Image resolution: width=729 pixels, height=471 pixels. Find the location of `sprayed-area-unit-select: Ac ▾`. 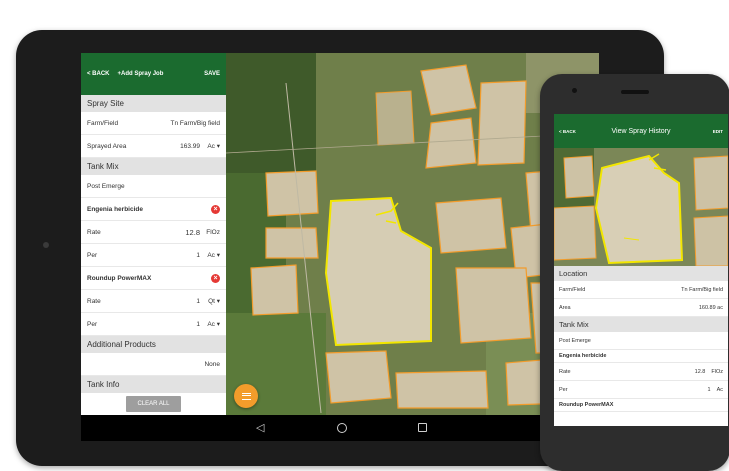

sprayed-area-unit-select: Ac ▾ is located at coordinates (213, 146).